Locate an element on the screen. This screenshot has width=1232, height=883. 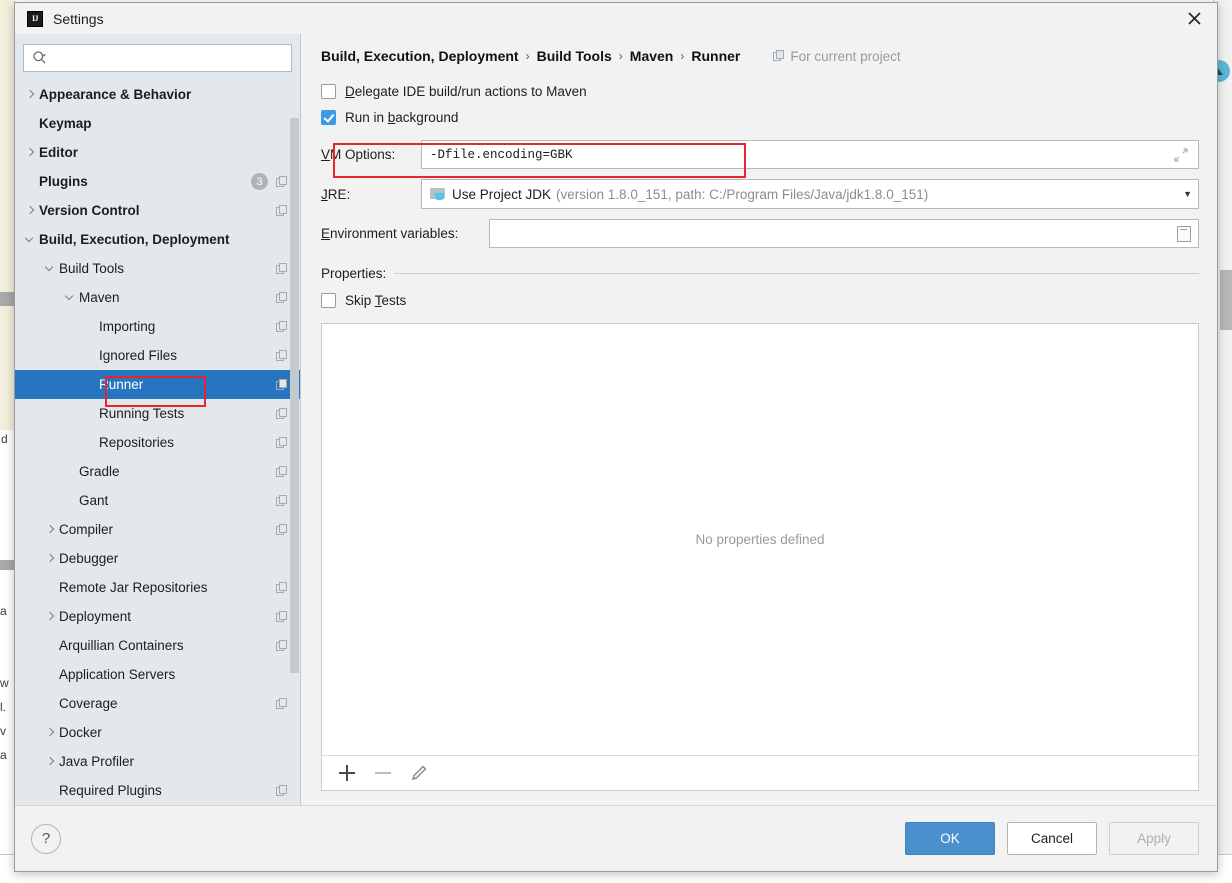
skip-tests-checkbox is located at coordinates (328, 300).